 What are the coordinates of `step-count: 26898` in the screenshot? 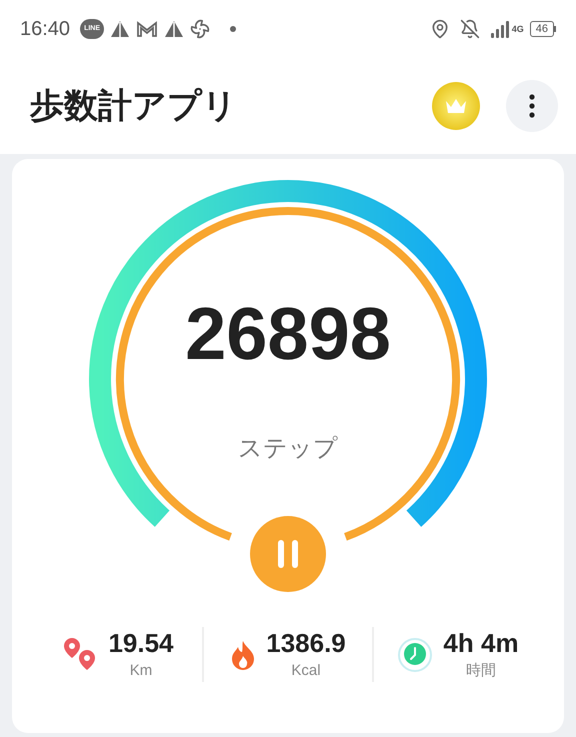 It's located at (288, 334).